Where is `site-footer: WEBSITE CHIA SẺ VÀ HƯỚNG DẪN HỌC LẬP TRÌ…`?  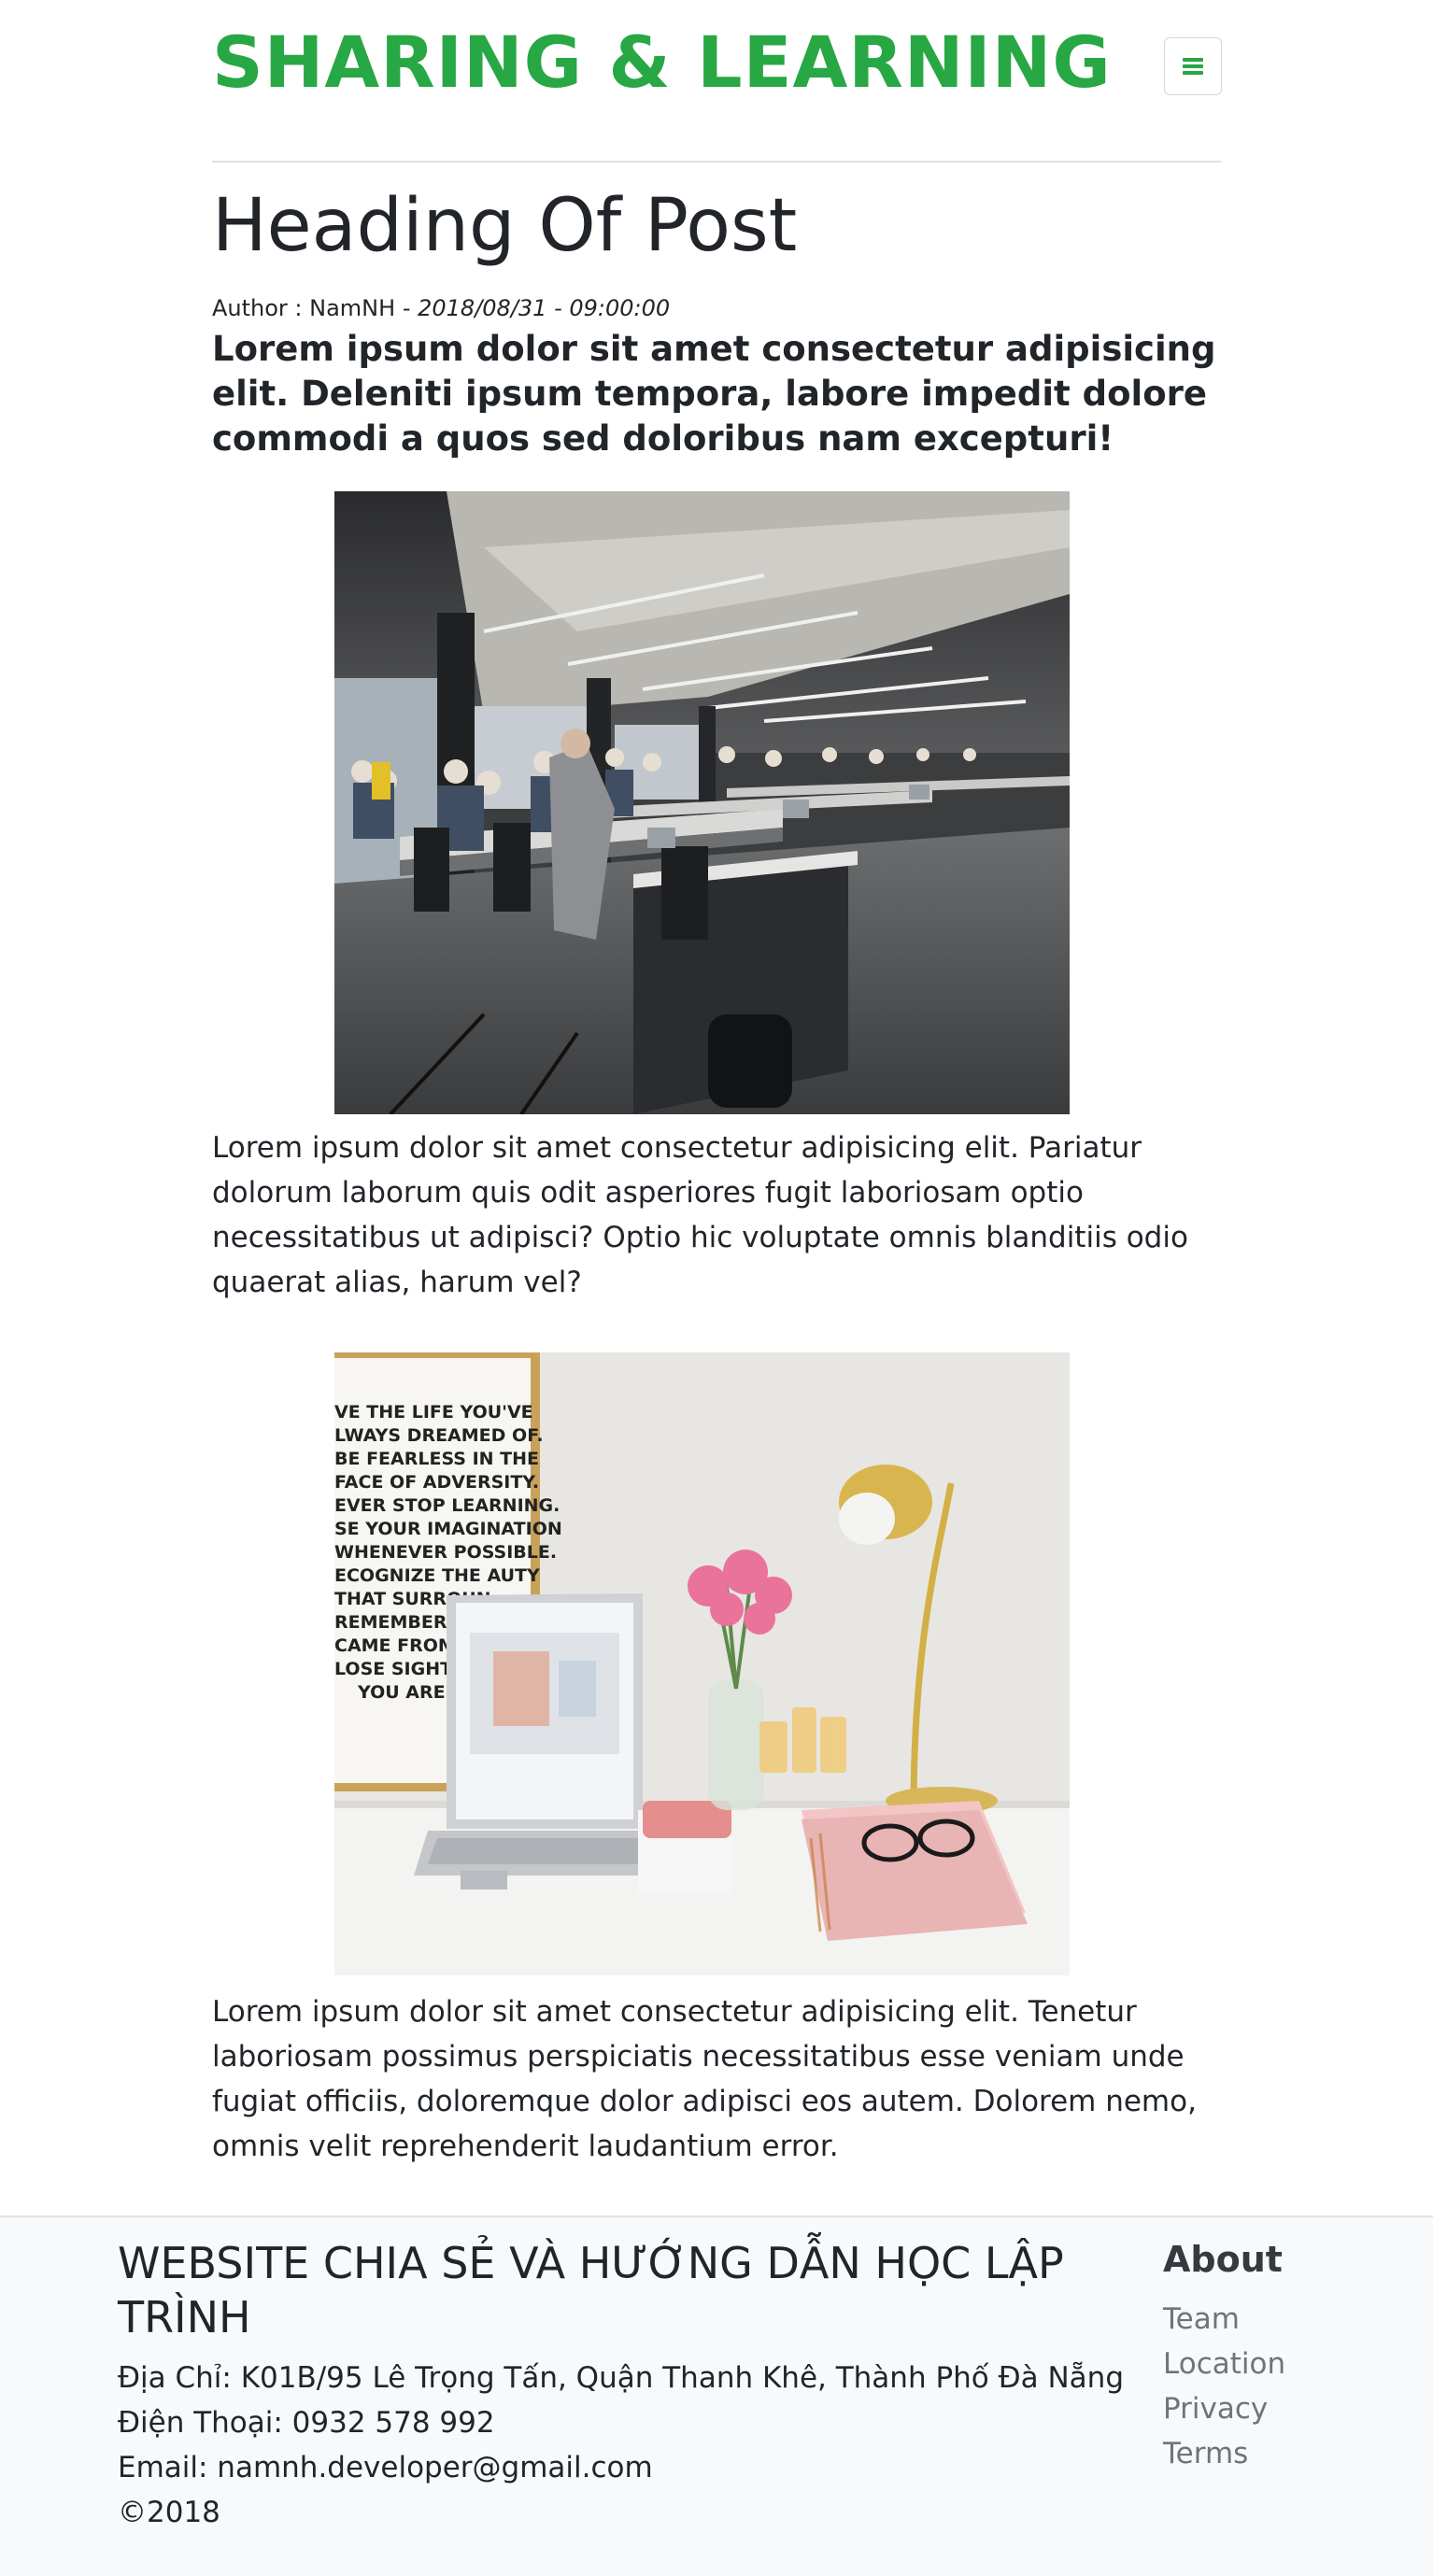
site-footer: WEBSITE CHIA SẺ VÀ HƯỚNG DẪN HỌC LẬP TRÌ… is located at coordinates (716, 2395).